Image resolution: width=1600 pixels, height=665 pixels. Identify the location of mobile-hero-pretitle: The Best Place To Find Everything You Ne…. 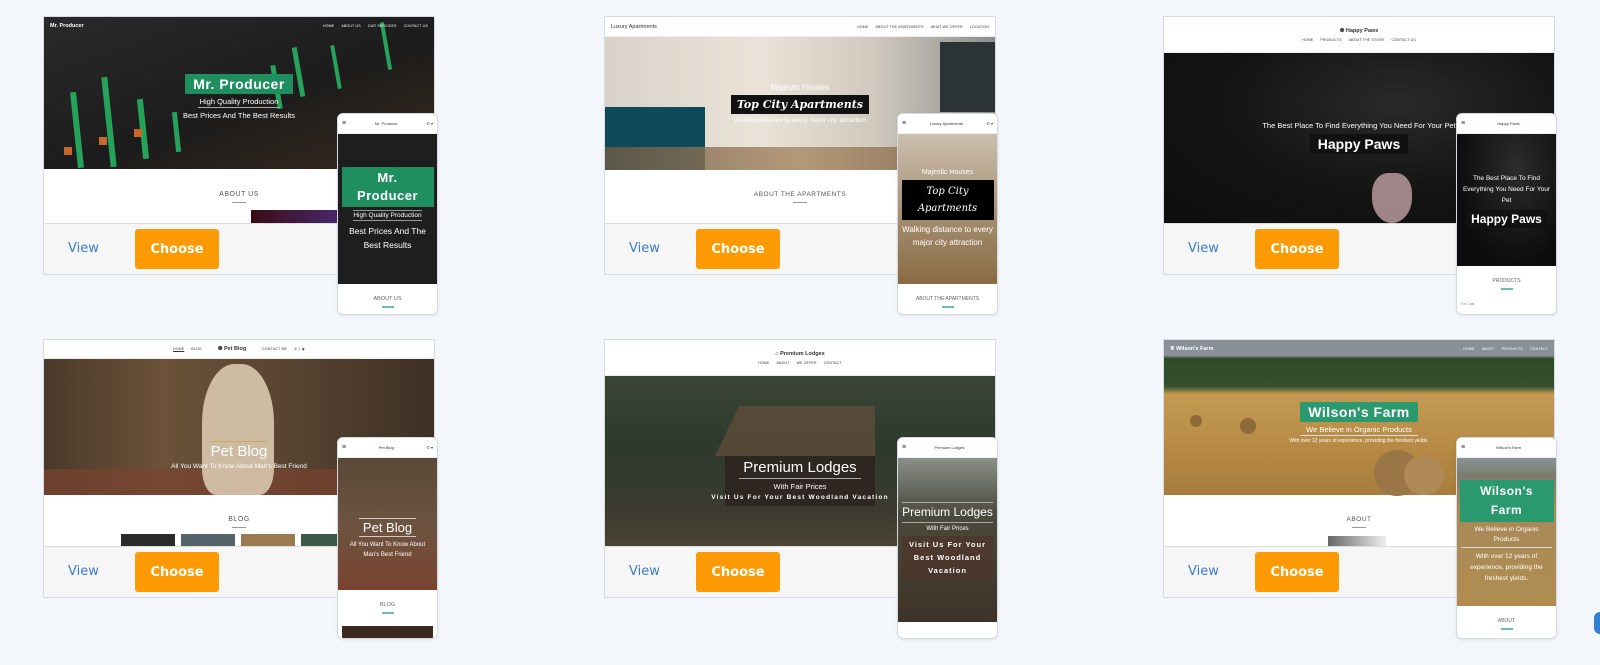
(1506, 189).